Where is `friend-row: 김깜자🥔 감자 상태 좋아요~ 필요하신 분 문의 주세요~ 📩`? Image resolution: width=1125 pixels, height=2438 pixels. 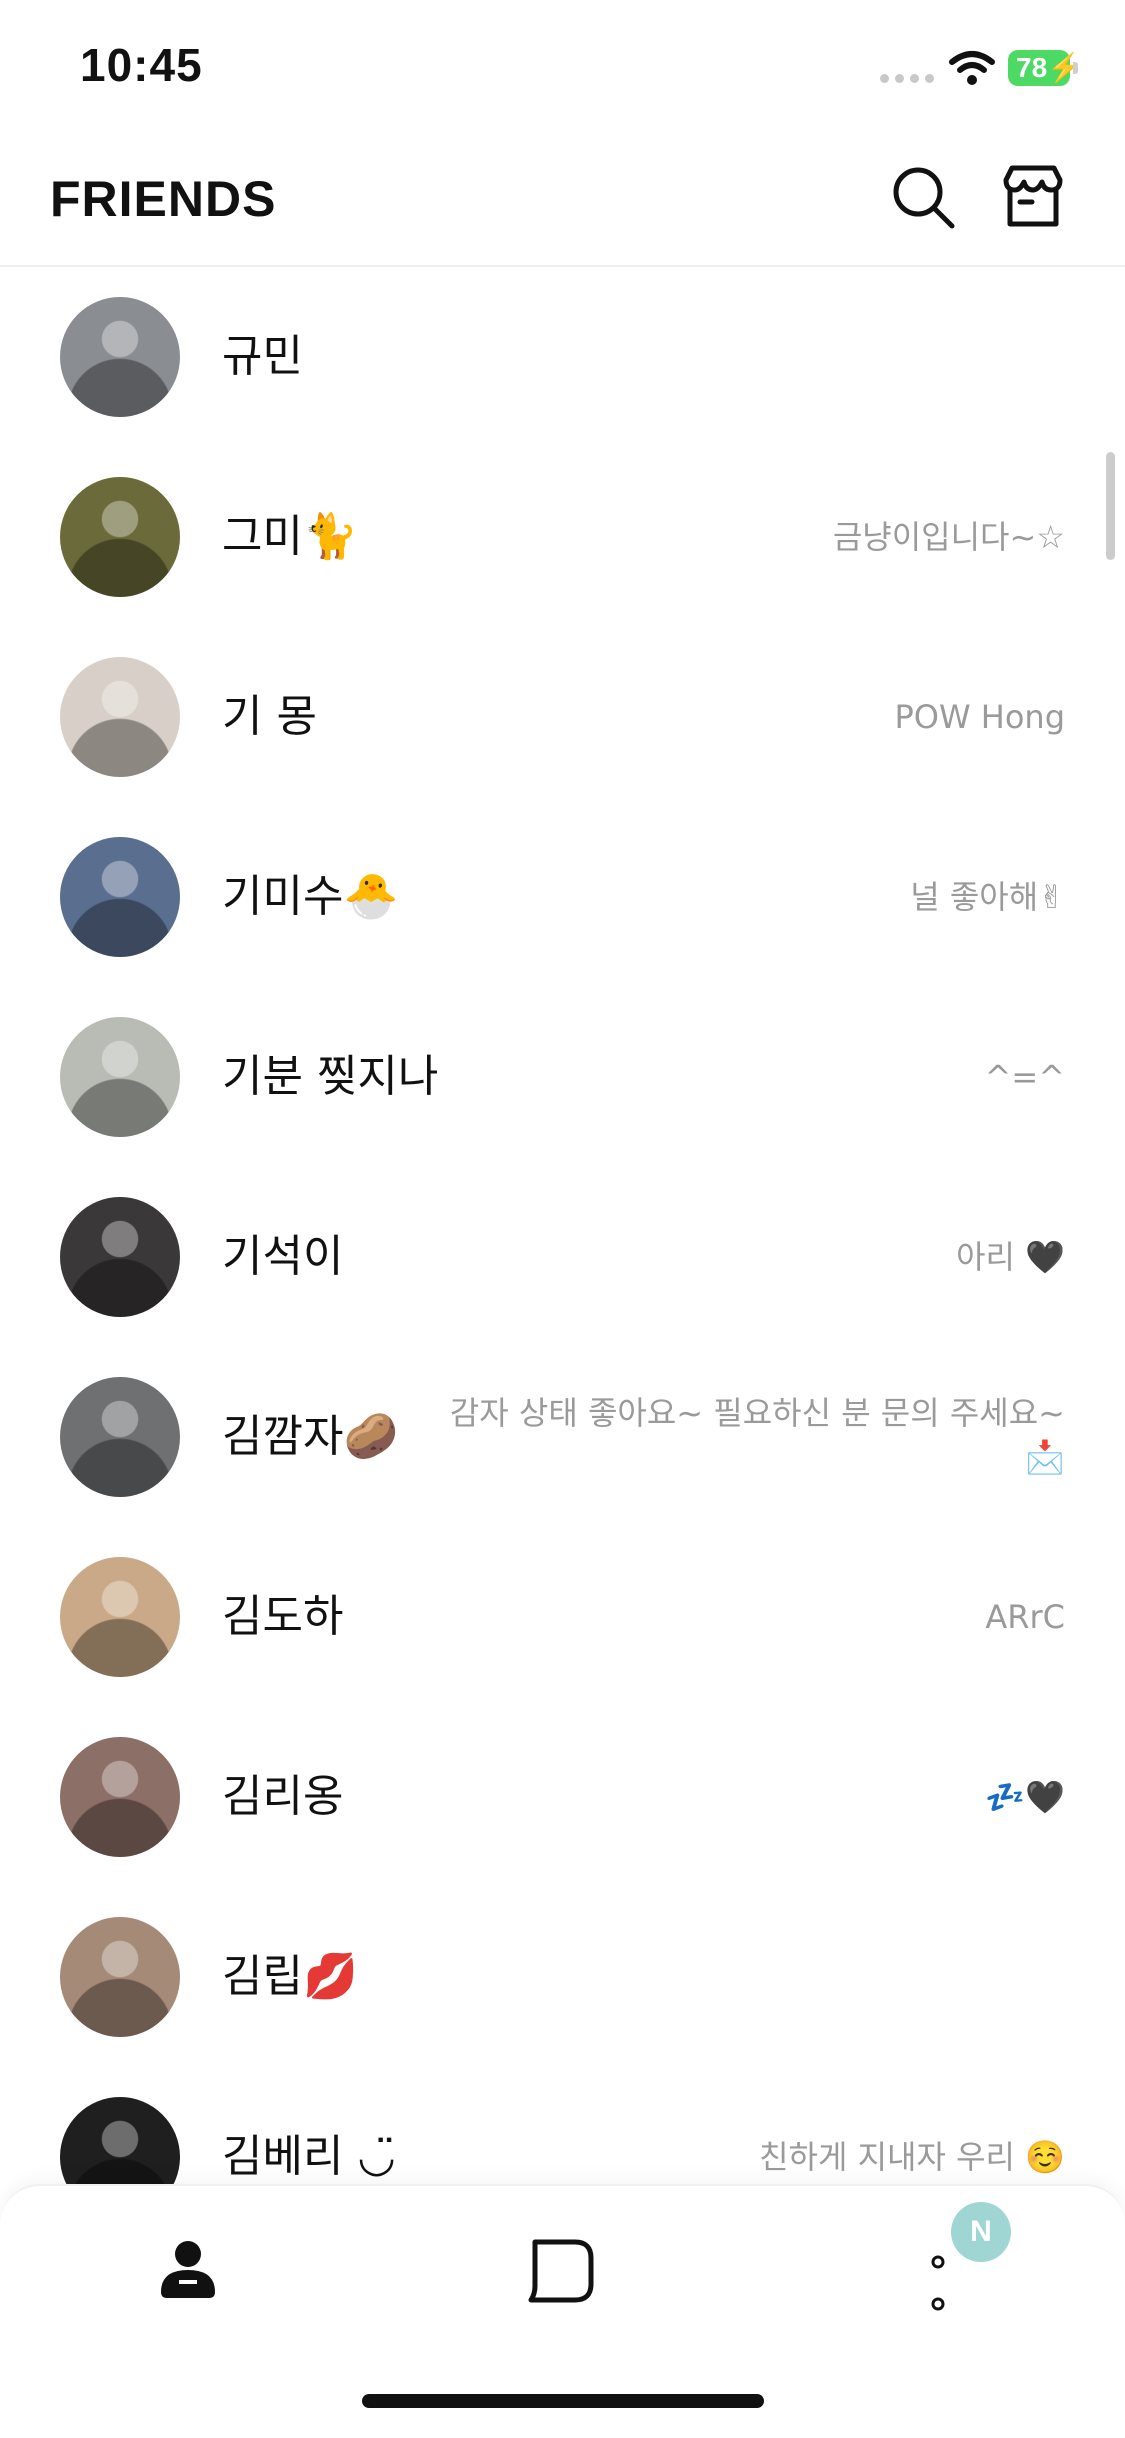
friend-row: 김깜자🥔 감자 상태 좋아요~ 필요하신 분 문의 주세요~ 📩 is located at coordinates (562, 1437).